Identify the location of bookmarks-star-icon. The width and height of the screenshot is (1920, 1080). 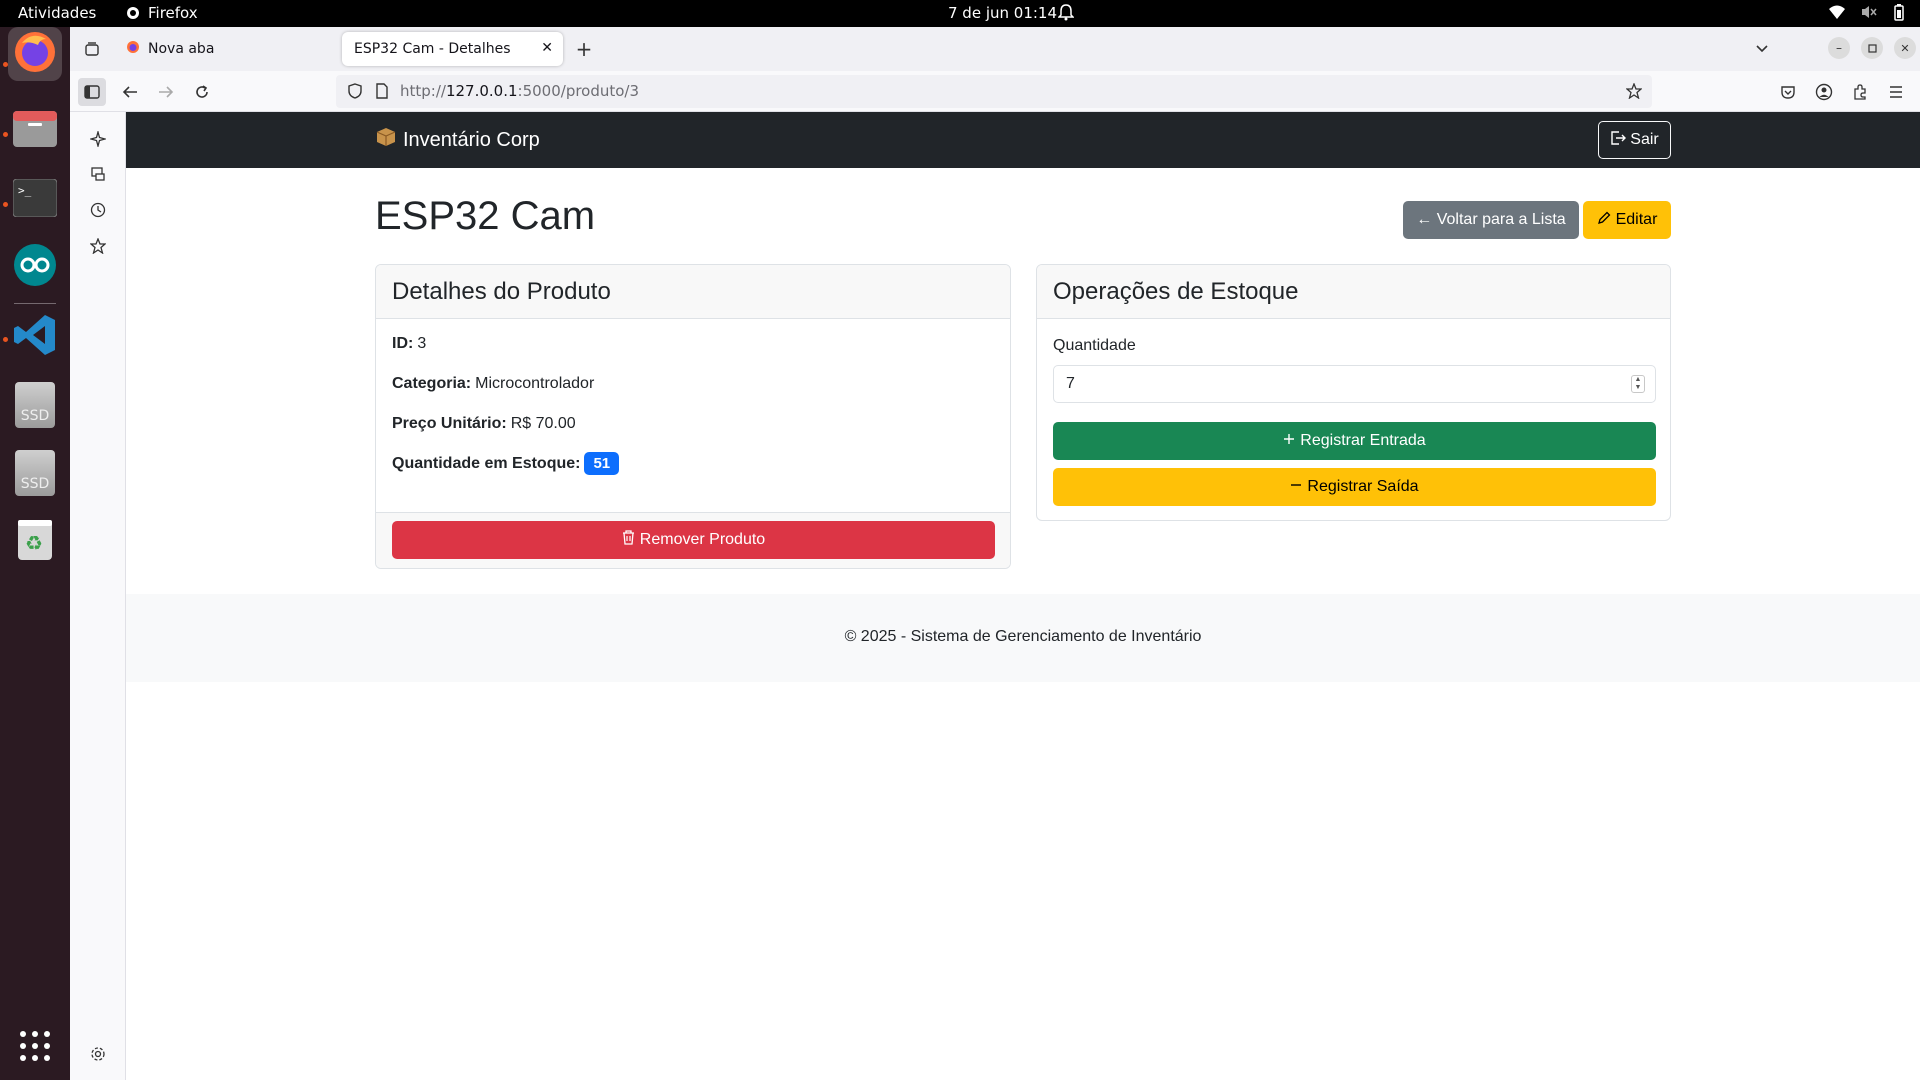
(98, 246).